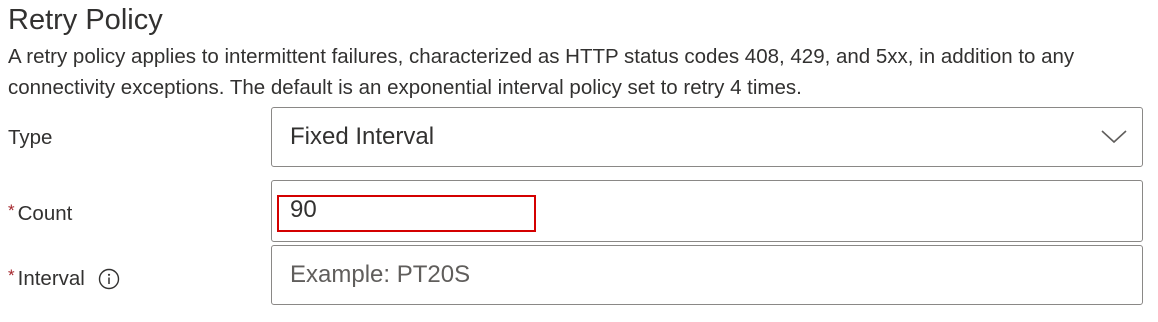 Image resolution: width=1158 pixels, height=322 pixels. Describe the element at coordinates (45, 213) in the screenshot. I see `count-label-text: Count` at that location.